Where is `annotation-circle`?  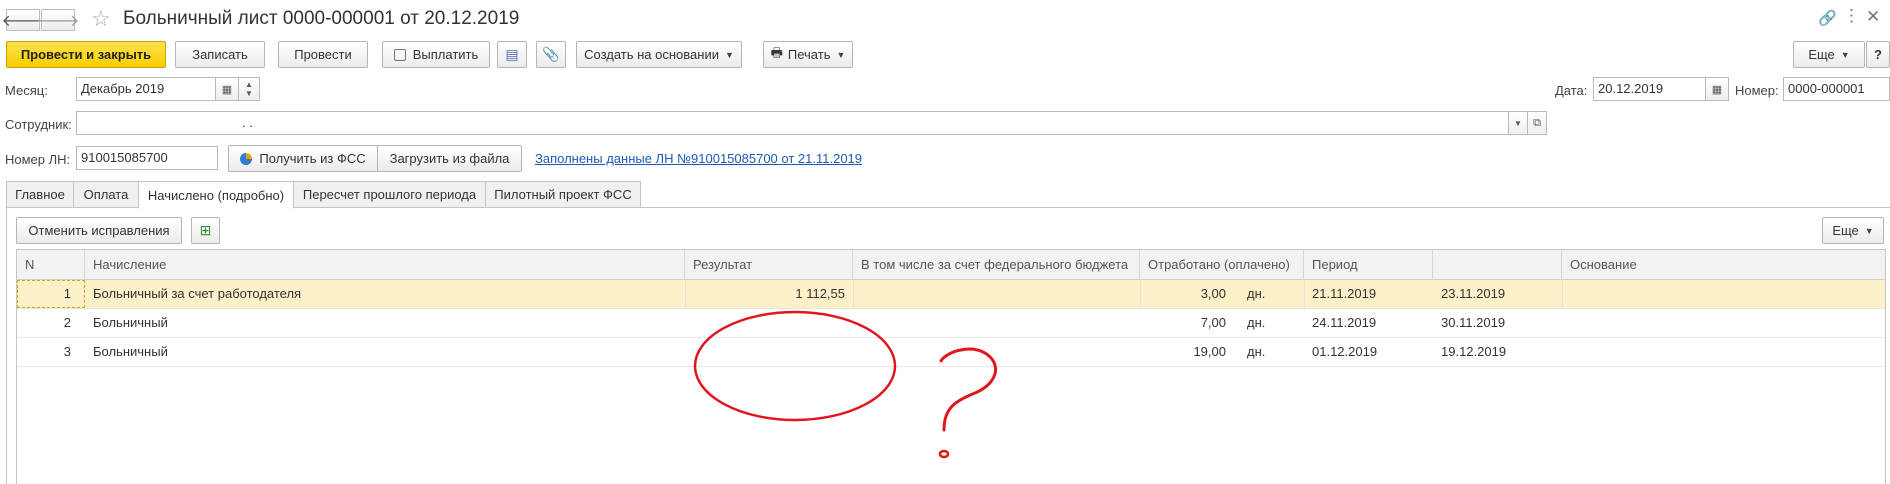
annotation-circle is located at coordinates (795, 366).